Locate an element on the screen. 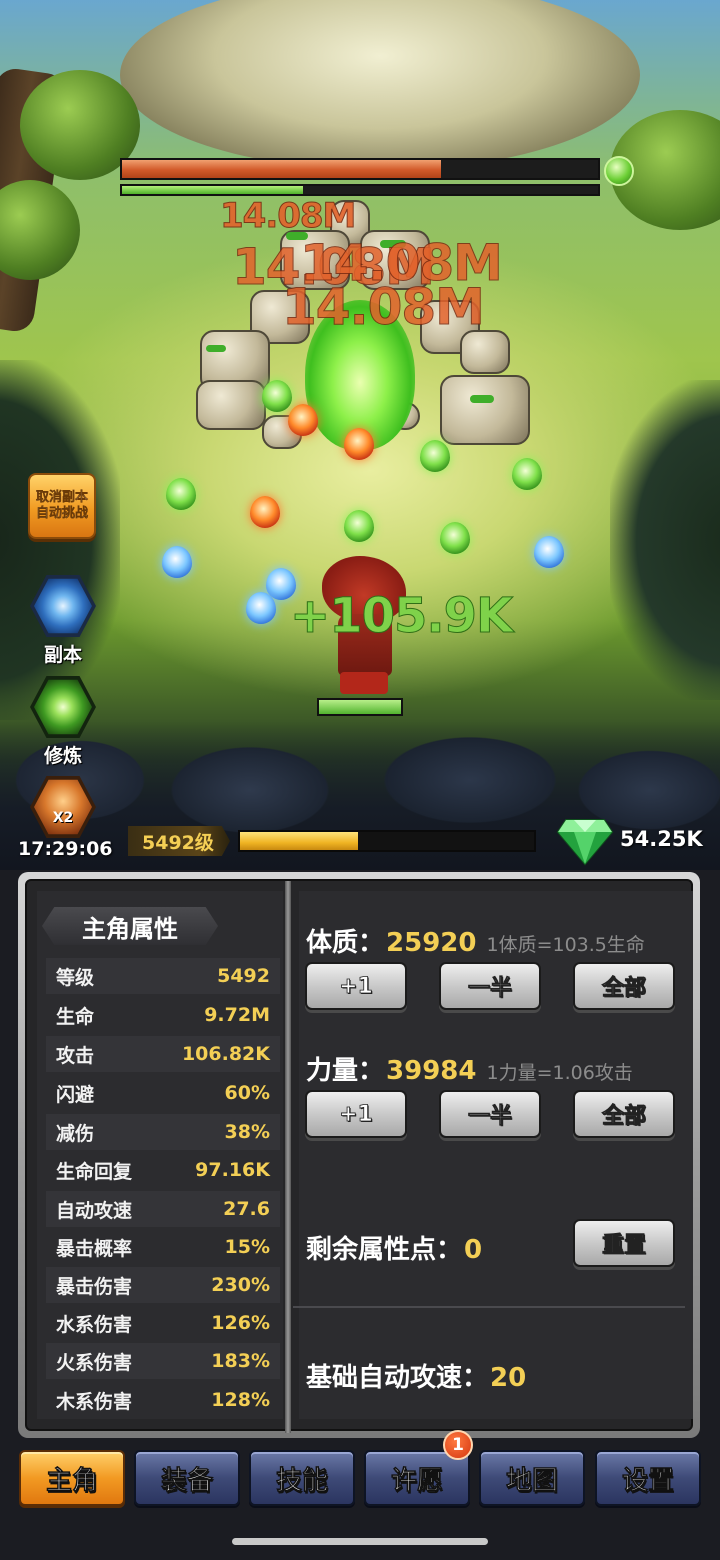 The width and height of the screenshot is (720, 1560). double-speed-button: X2 is located at coordinates (63, 807).